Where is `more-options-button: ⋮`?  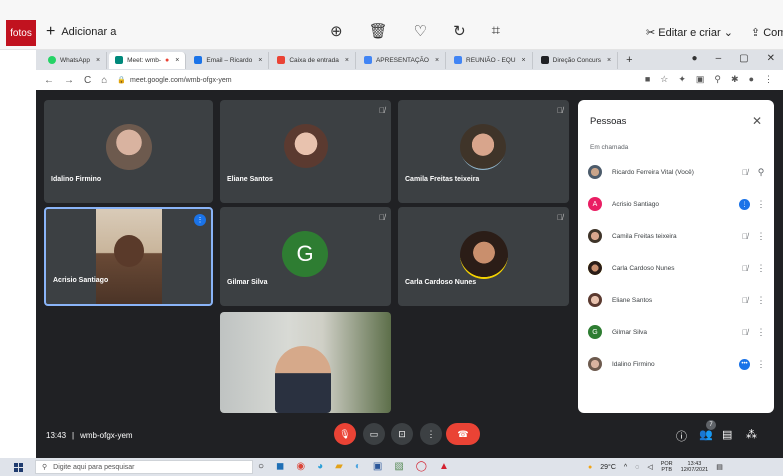 more-options-button: ⋮ is located at coordinates (431, 434).